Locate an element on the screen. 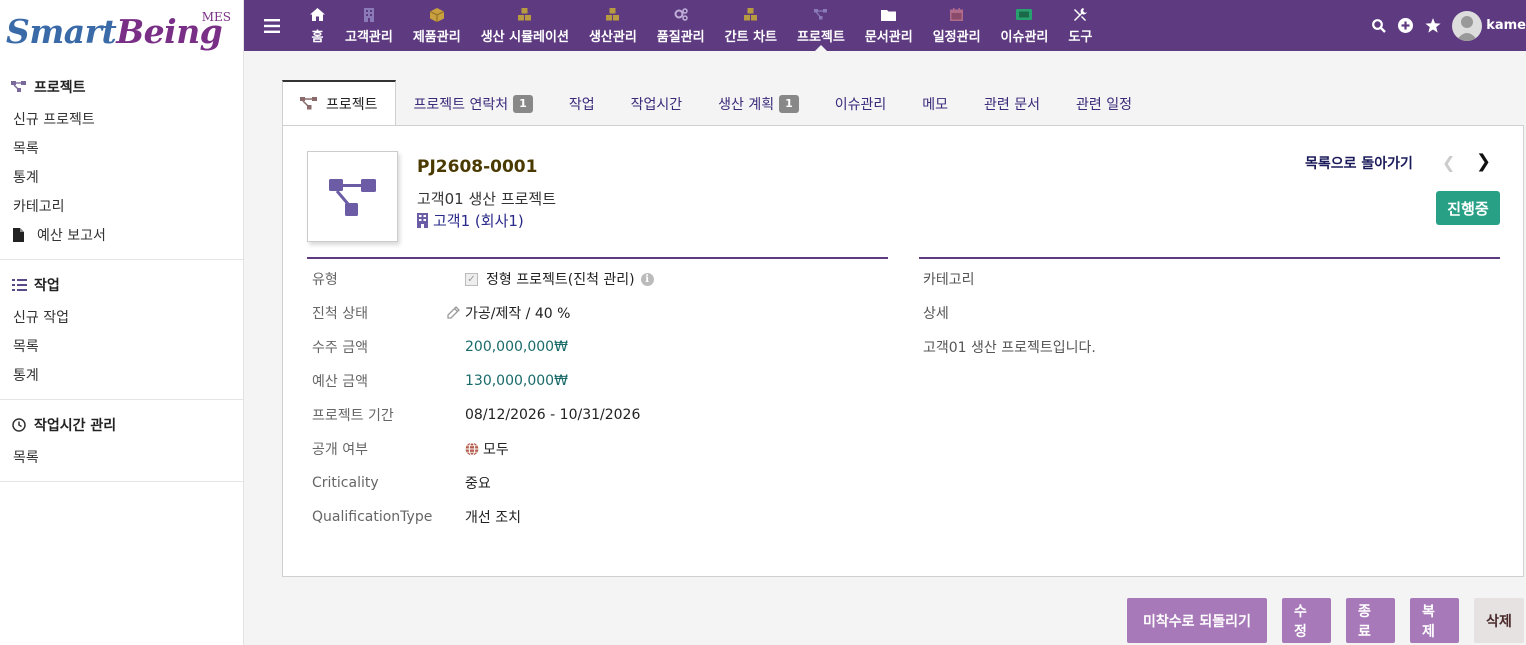 The height and width of the screenshot is (645, 1526). close-button: 종료 is located at coordinates (1370, 620).